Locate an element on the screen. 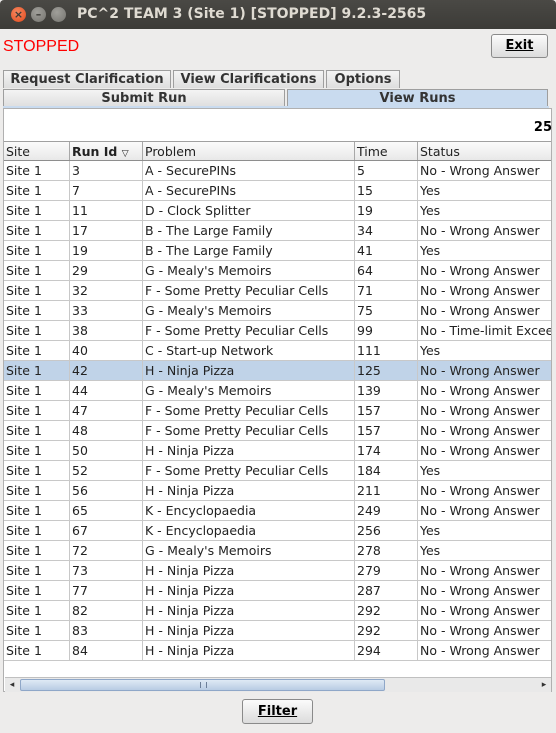 The image size is (556, 733). column-header-time: Time is located at coordinates (386, 151).